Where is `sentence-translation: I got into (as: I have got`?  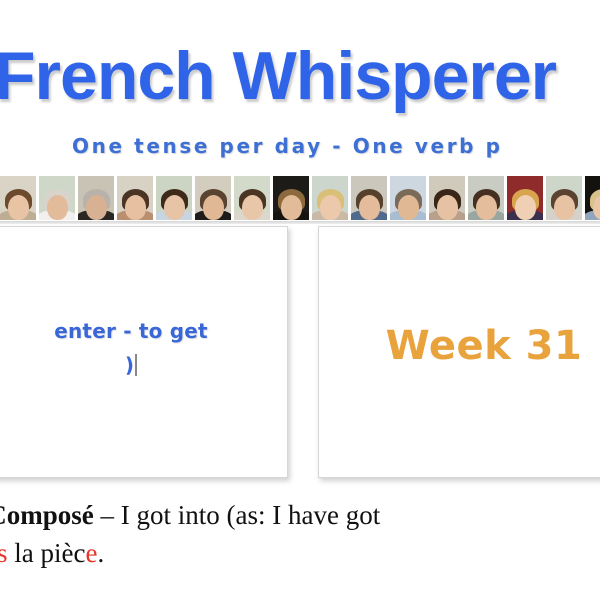 sentence-translation: I got into (as: I have got is located at coordinates (250, 515).